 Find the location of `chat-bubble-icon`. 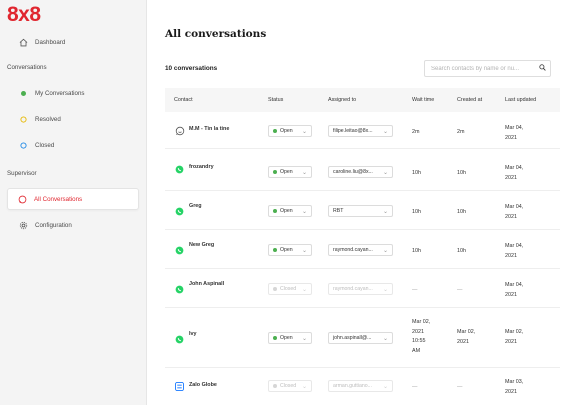

chat-bubble-icon is located at coordinates (22, 199).